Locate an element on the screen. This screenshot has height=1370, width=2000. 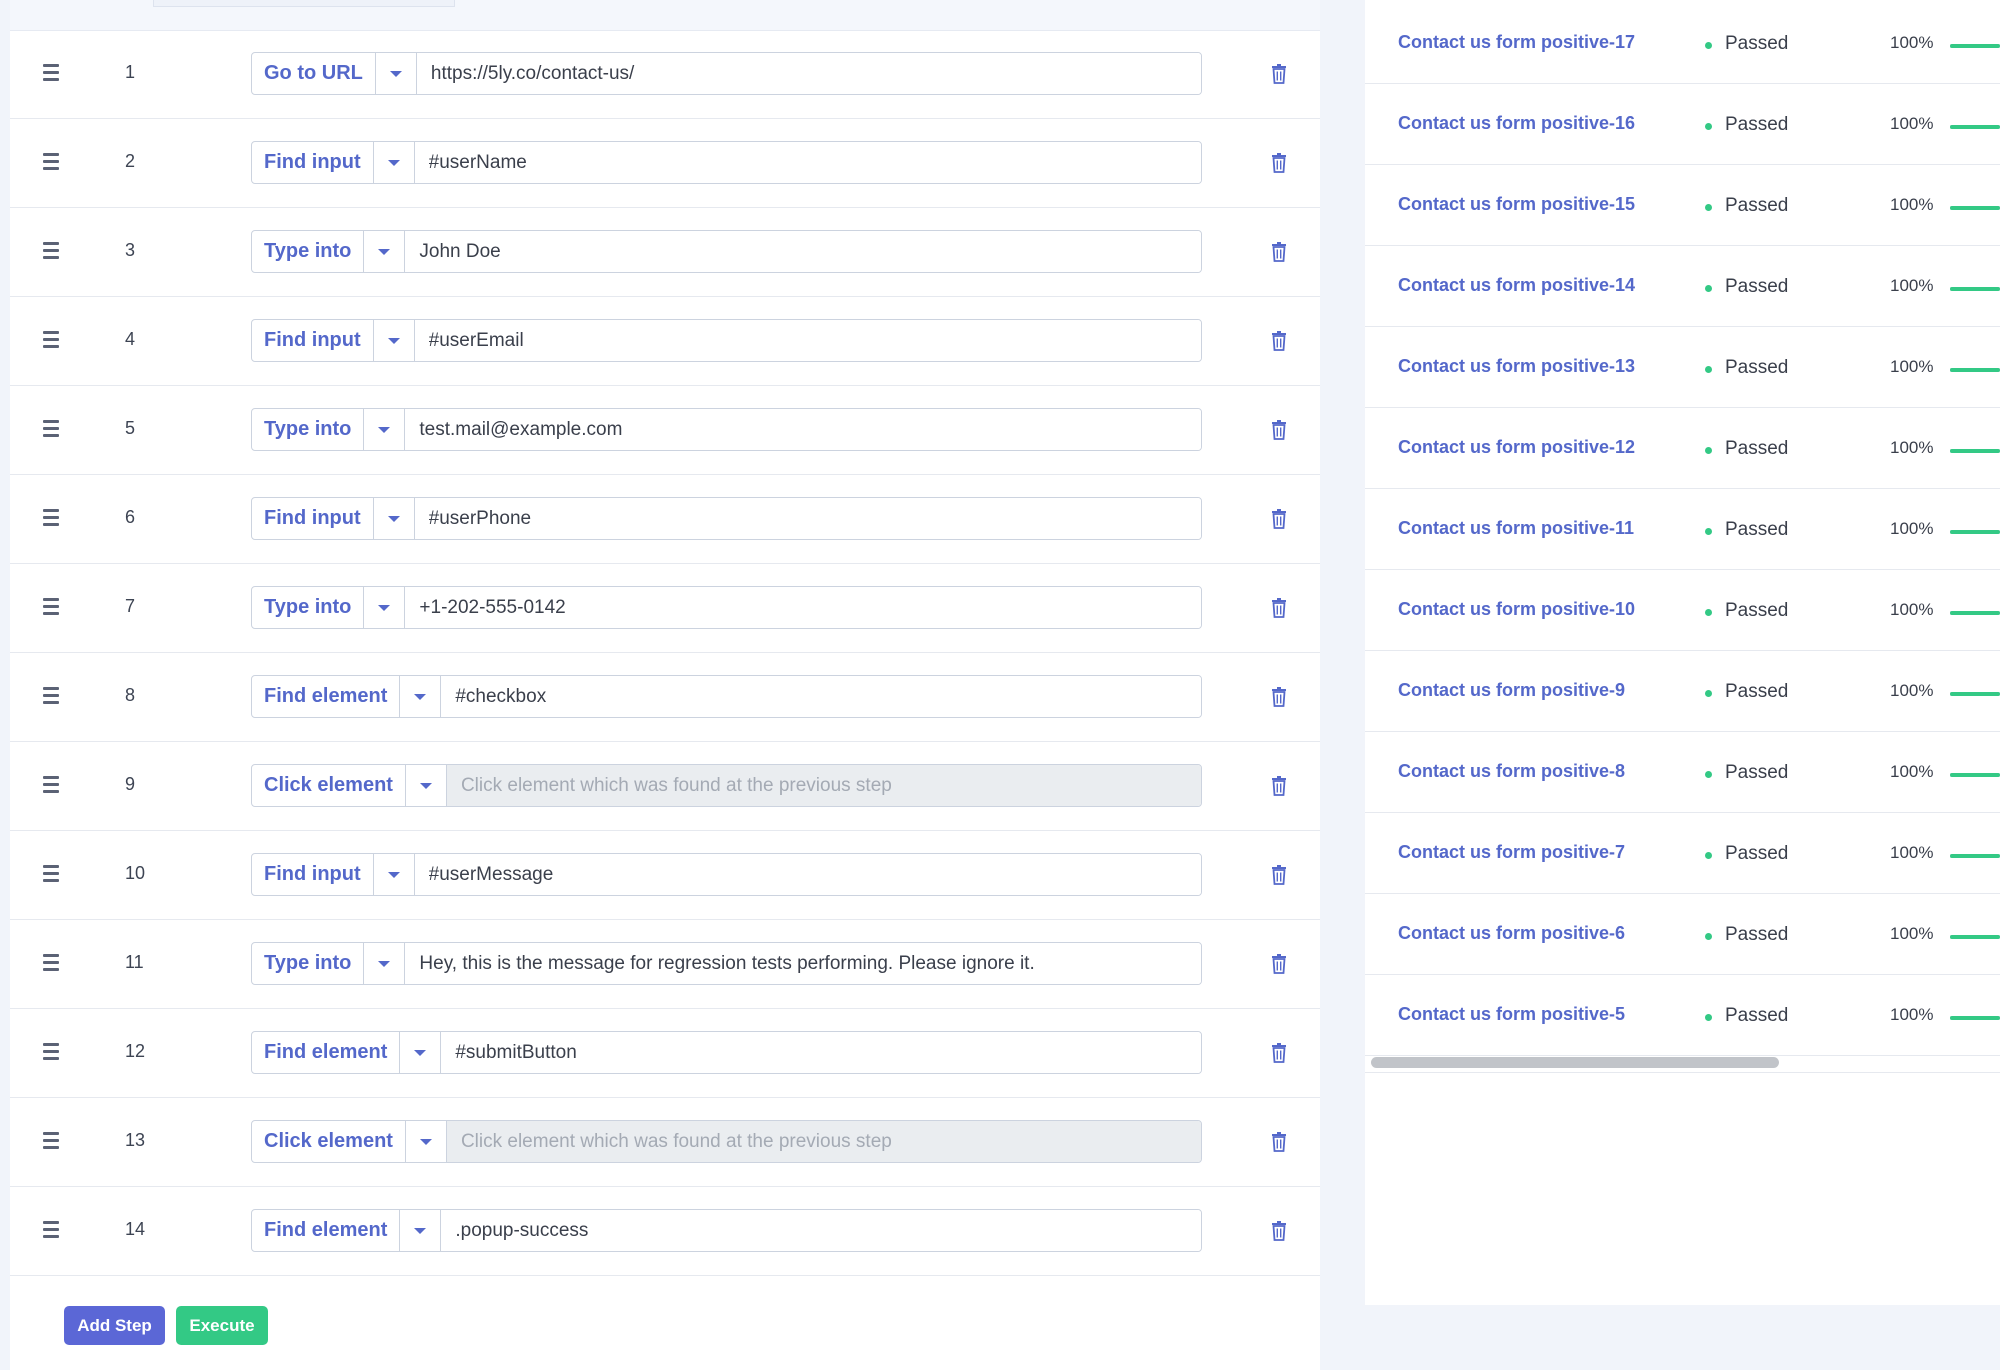
step-row: 12 Find element is located at coordinates (665, 1053).